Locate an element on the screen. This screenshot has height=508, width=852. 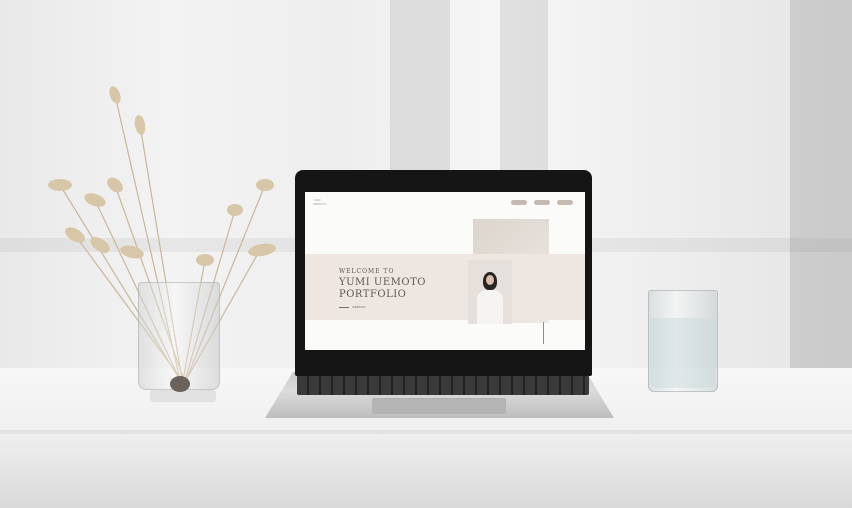
welcome-text: WELCOME TO is located at coordinates (367, 271).